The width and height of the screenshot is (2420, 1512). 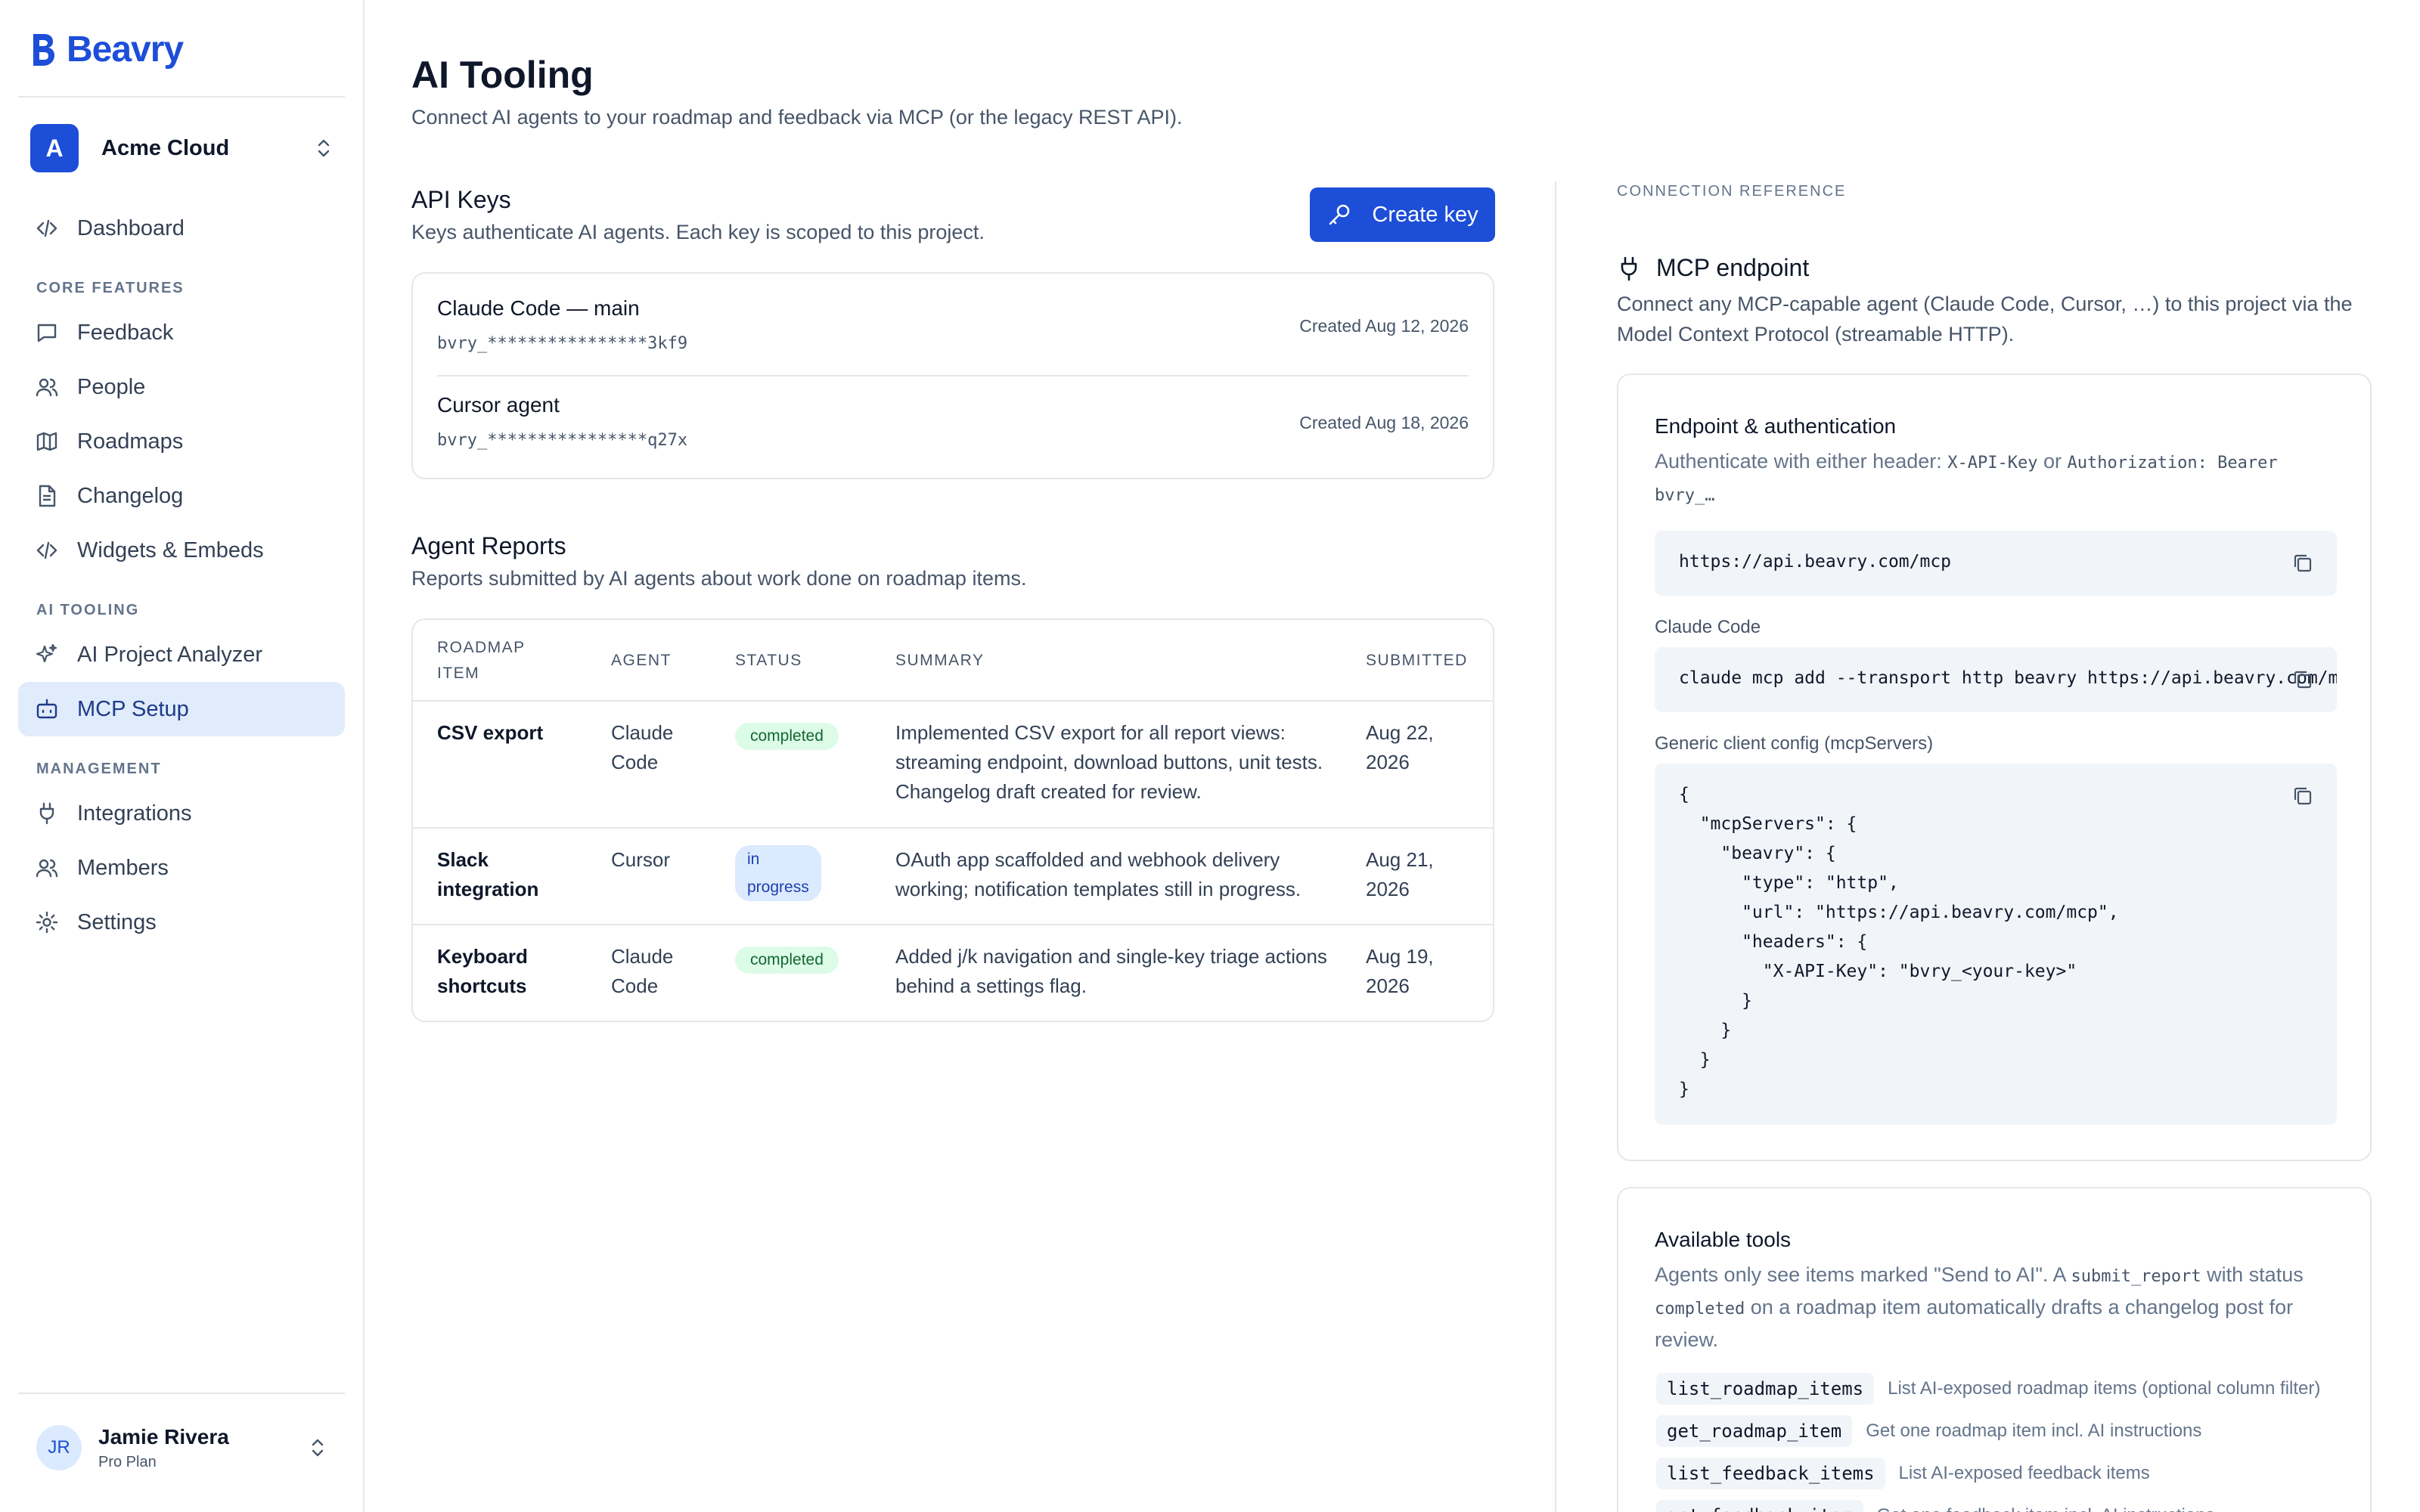 What do you see at coordinates (1384, 326) in the screenshot?
I see `key-created: Created Aug 12, 2026` at bounding box center [1384, 326].